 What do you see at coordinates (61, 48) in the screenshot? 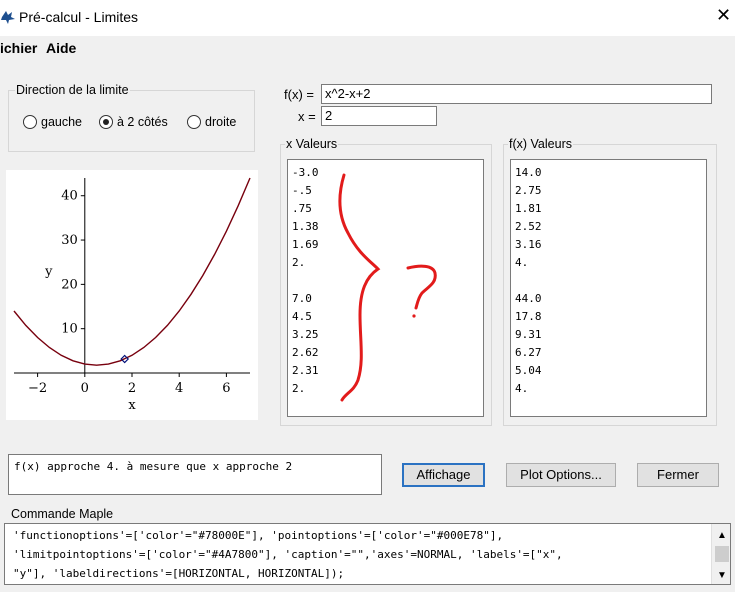
I see `menu-aide: Aide` at bounding box center [61, 48].